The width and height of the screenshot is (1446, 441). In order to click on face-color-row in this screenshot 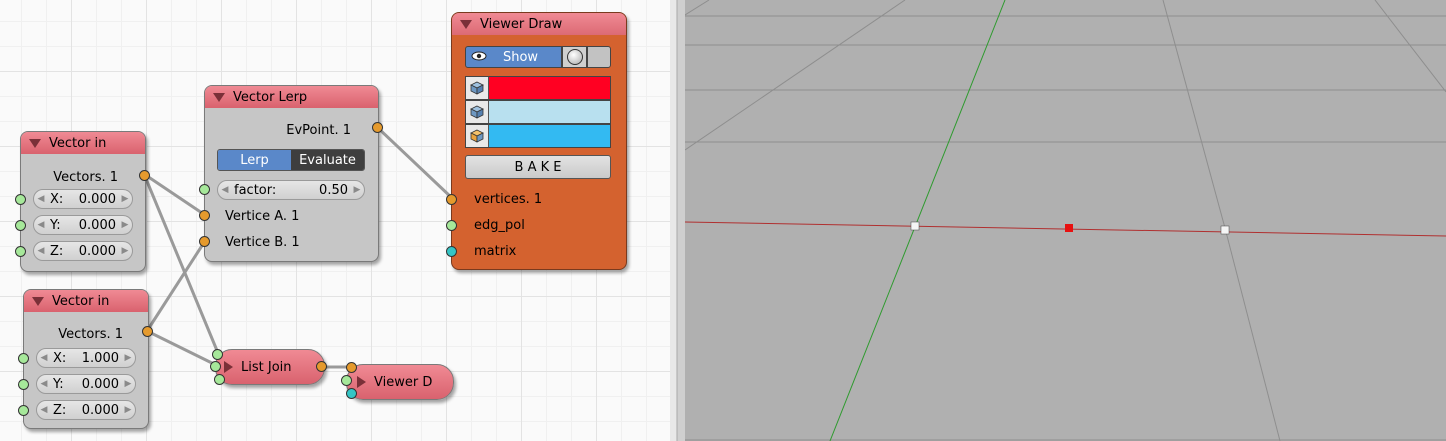, I will do `click(538, 136)`.